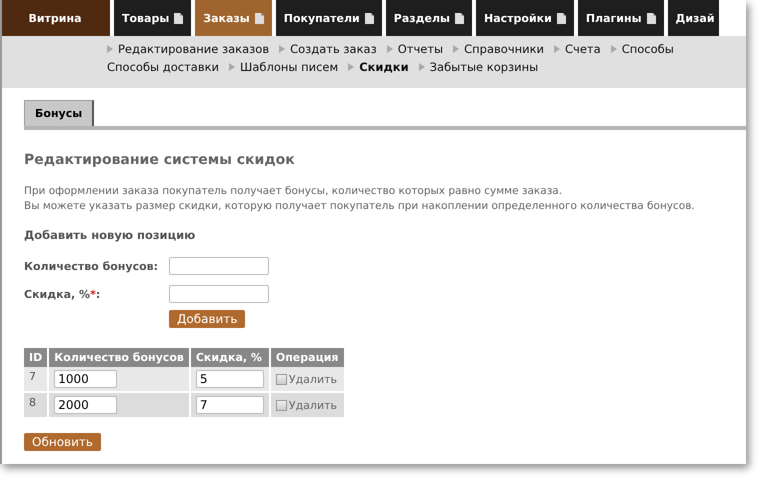  I want to click on input-field: 5, so click(230, 379).